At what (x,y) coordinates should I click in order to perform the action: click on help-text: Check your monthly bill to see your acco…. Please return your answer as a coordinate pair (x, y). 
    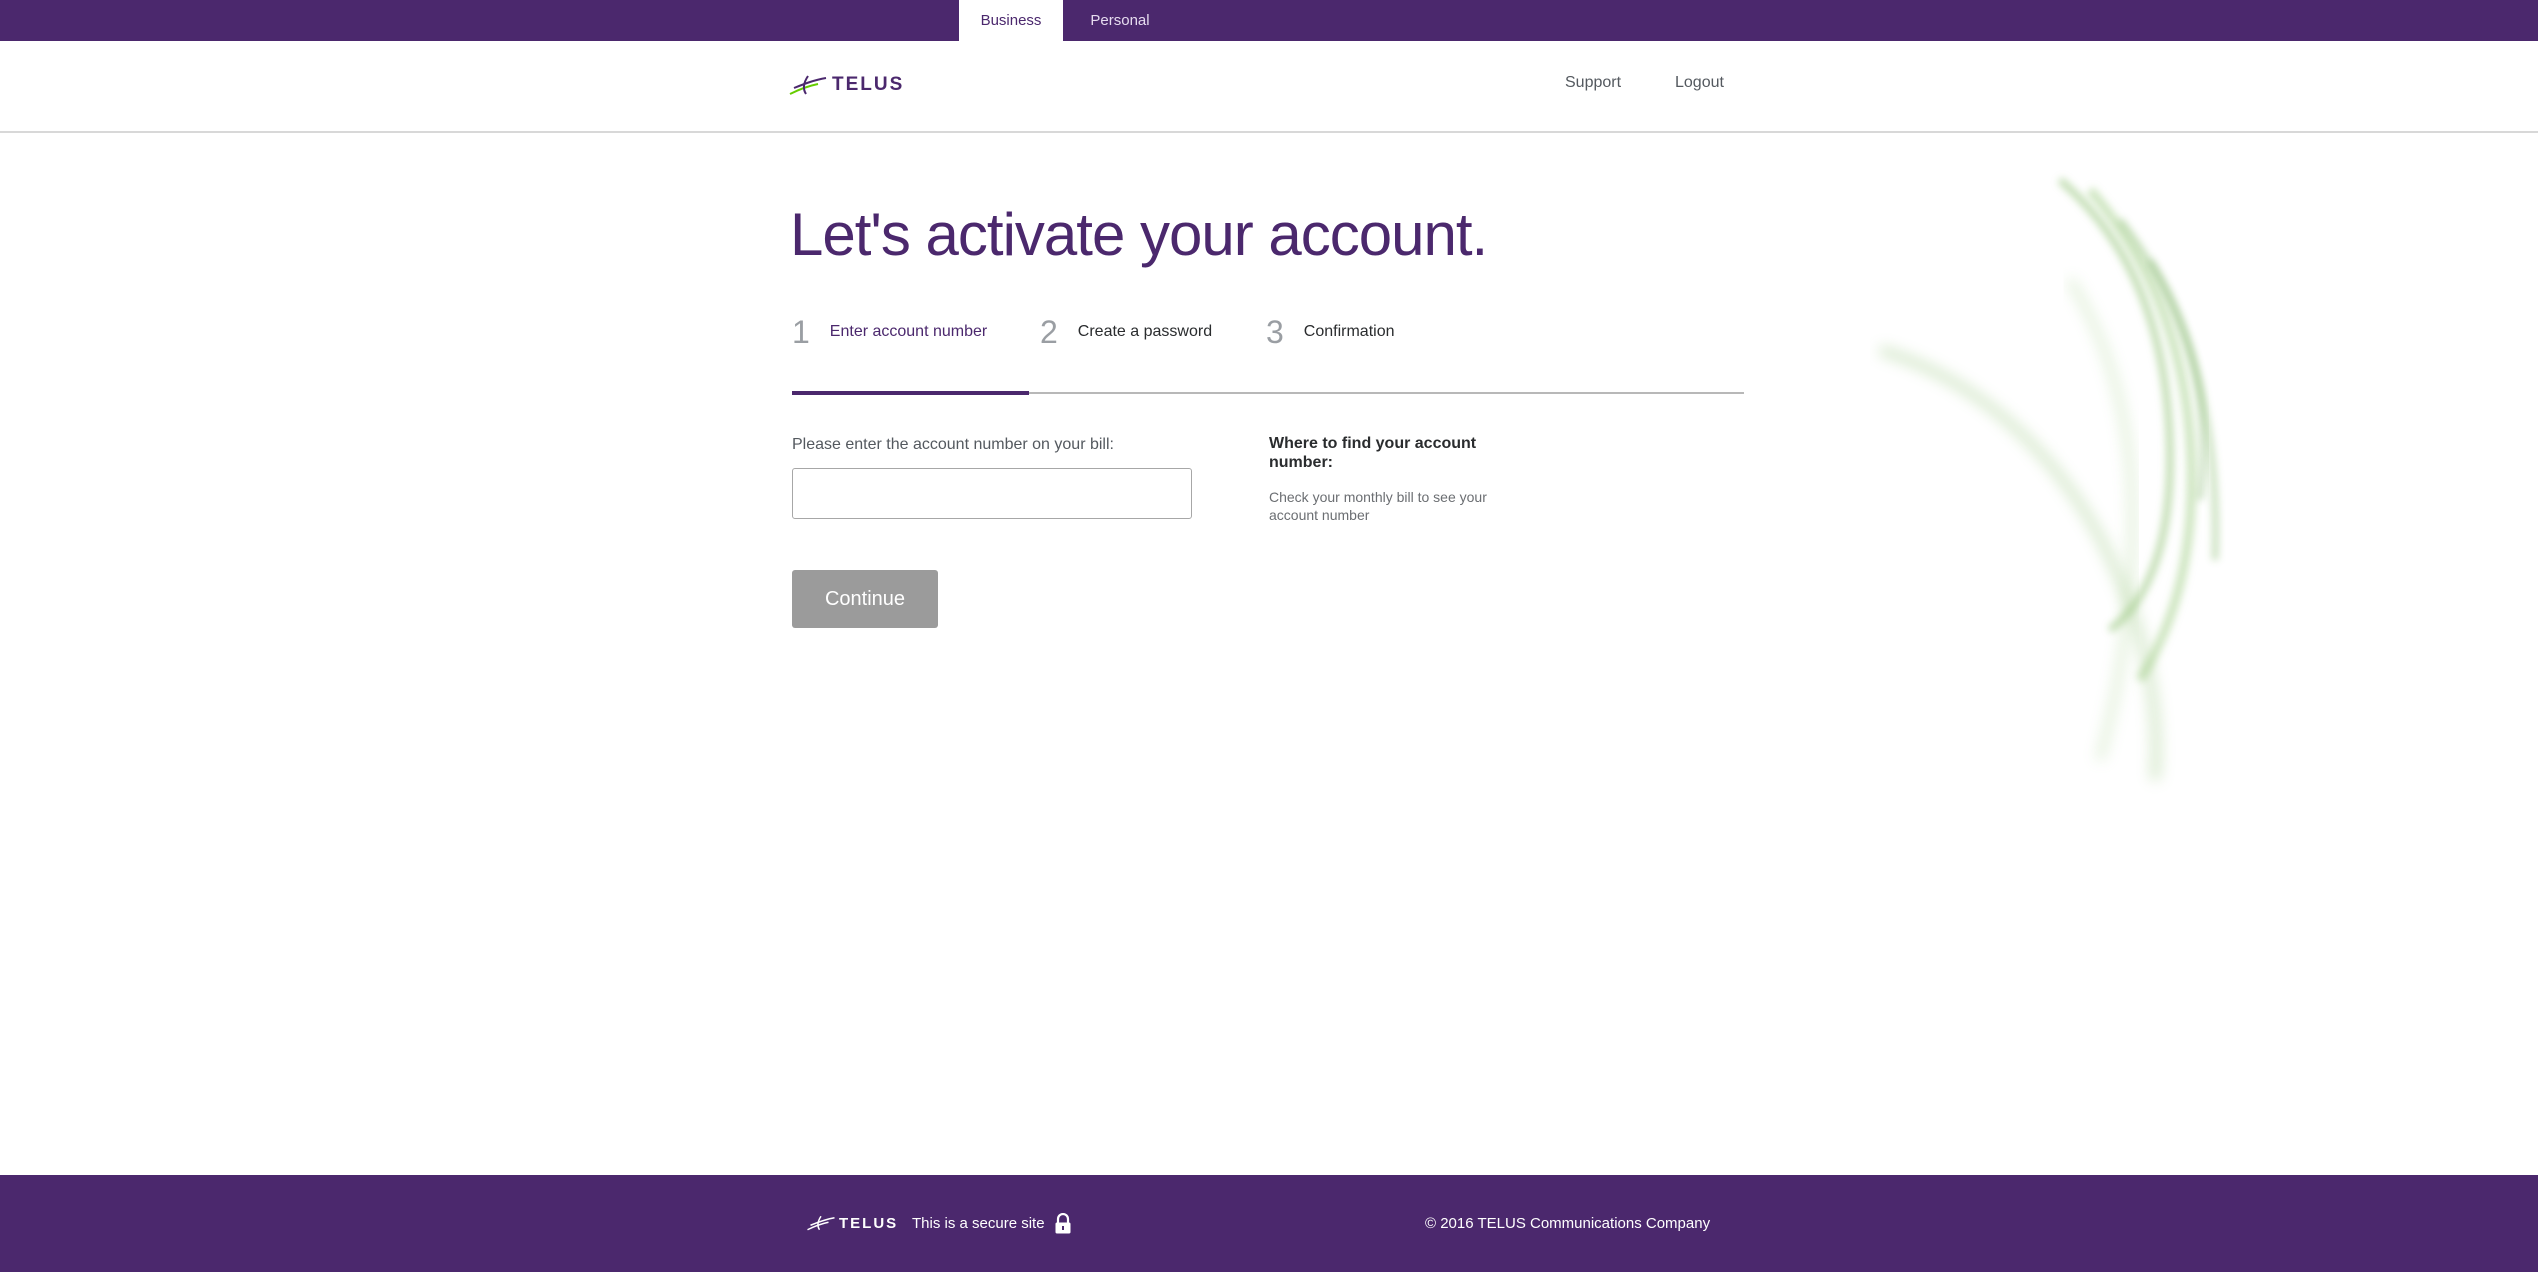
    Looking at the image, I should click on (1378, 506).